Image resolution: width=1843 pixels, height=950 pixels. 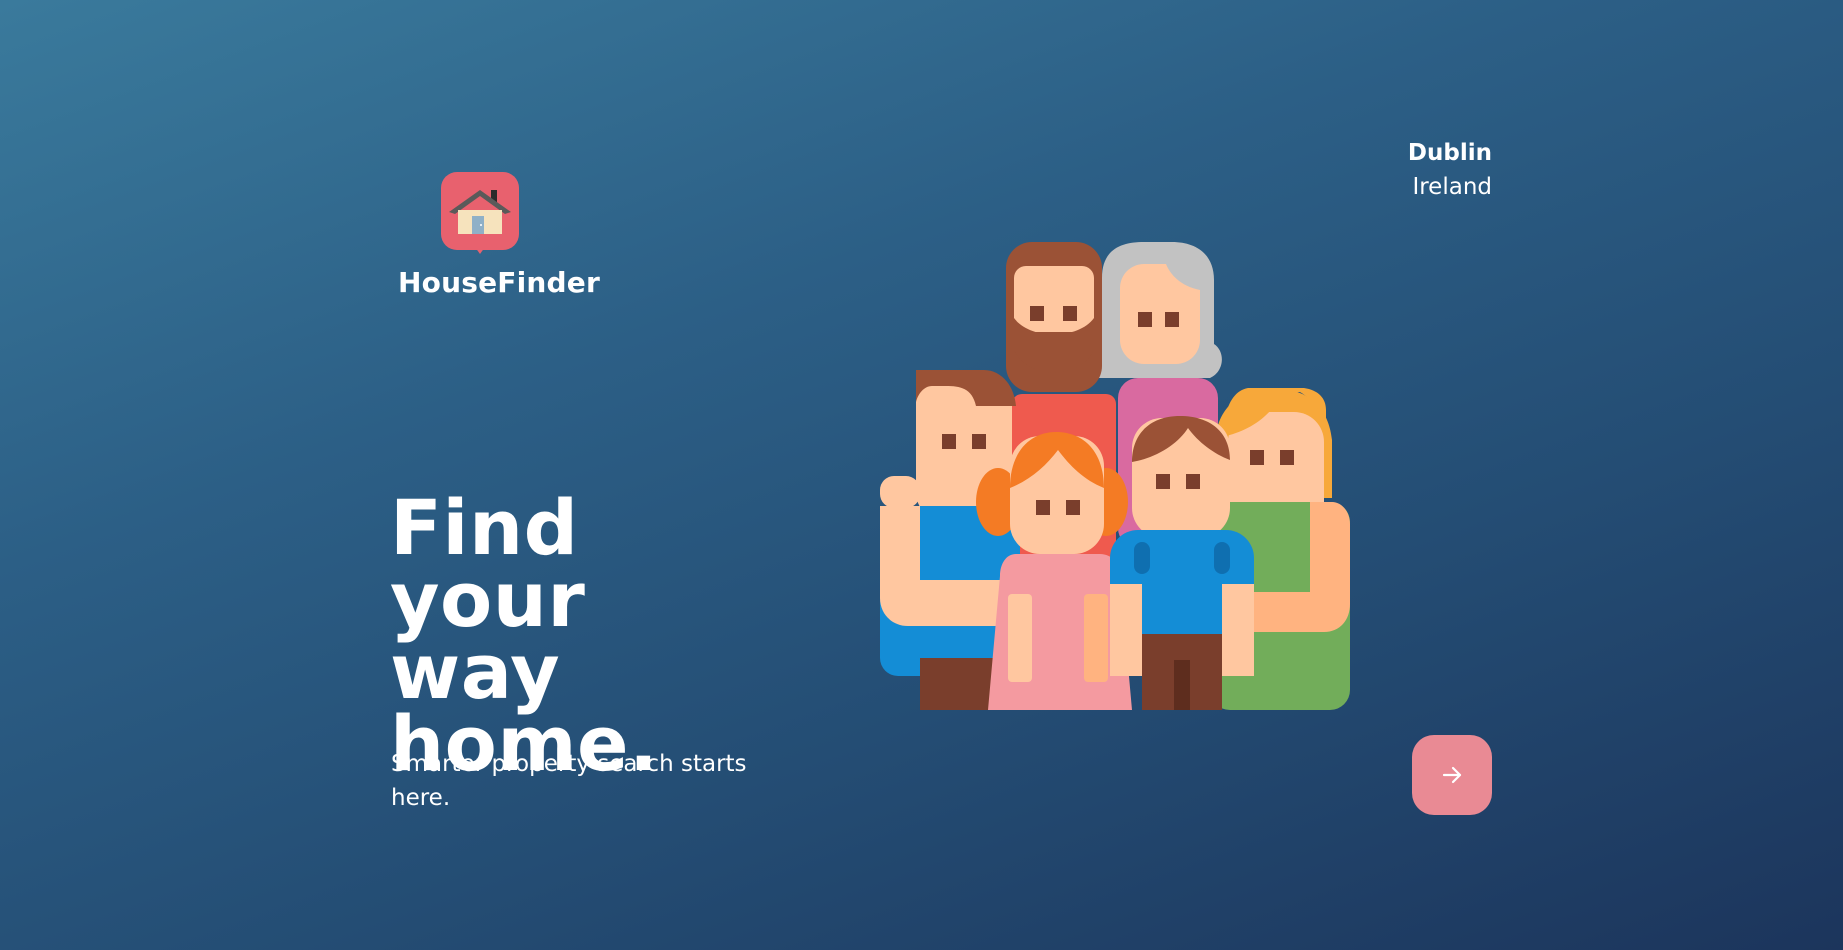 I want to click on next-arrow-button, so click(x=1452, y=775).